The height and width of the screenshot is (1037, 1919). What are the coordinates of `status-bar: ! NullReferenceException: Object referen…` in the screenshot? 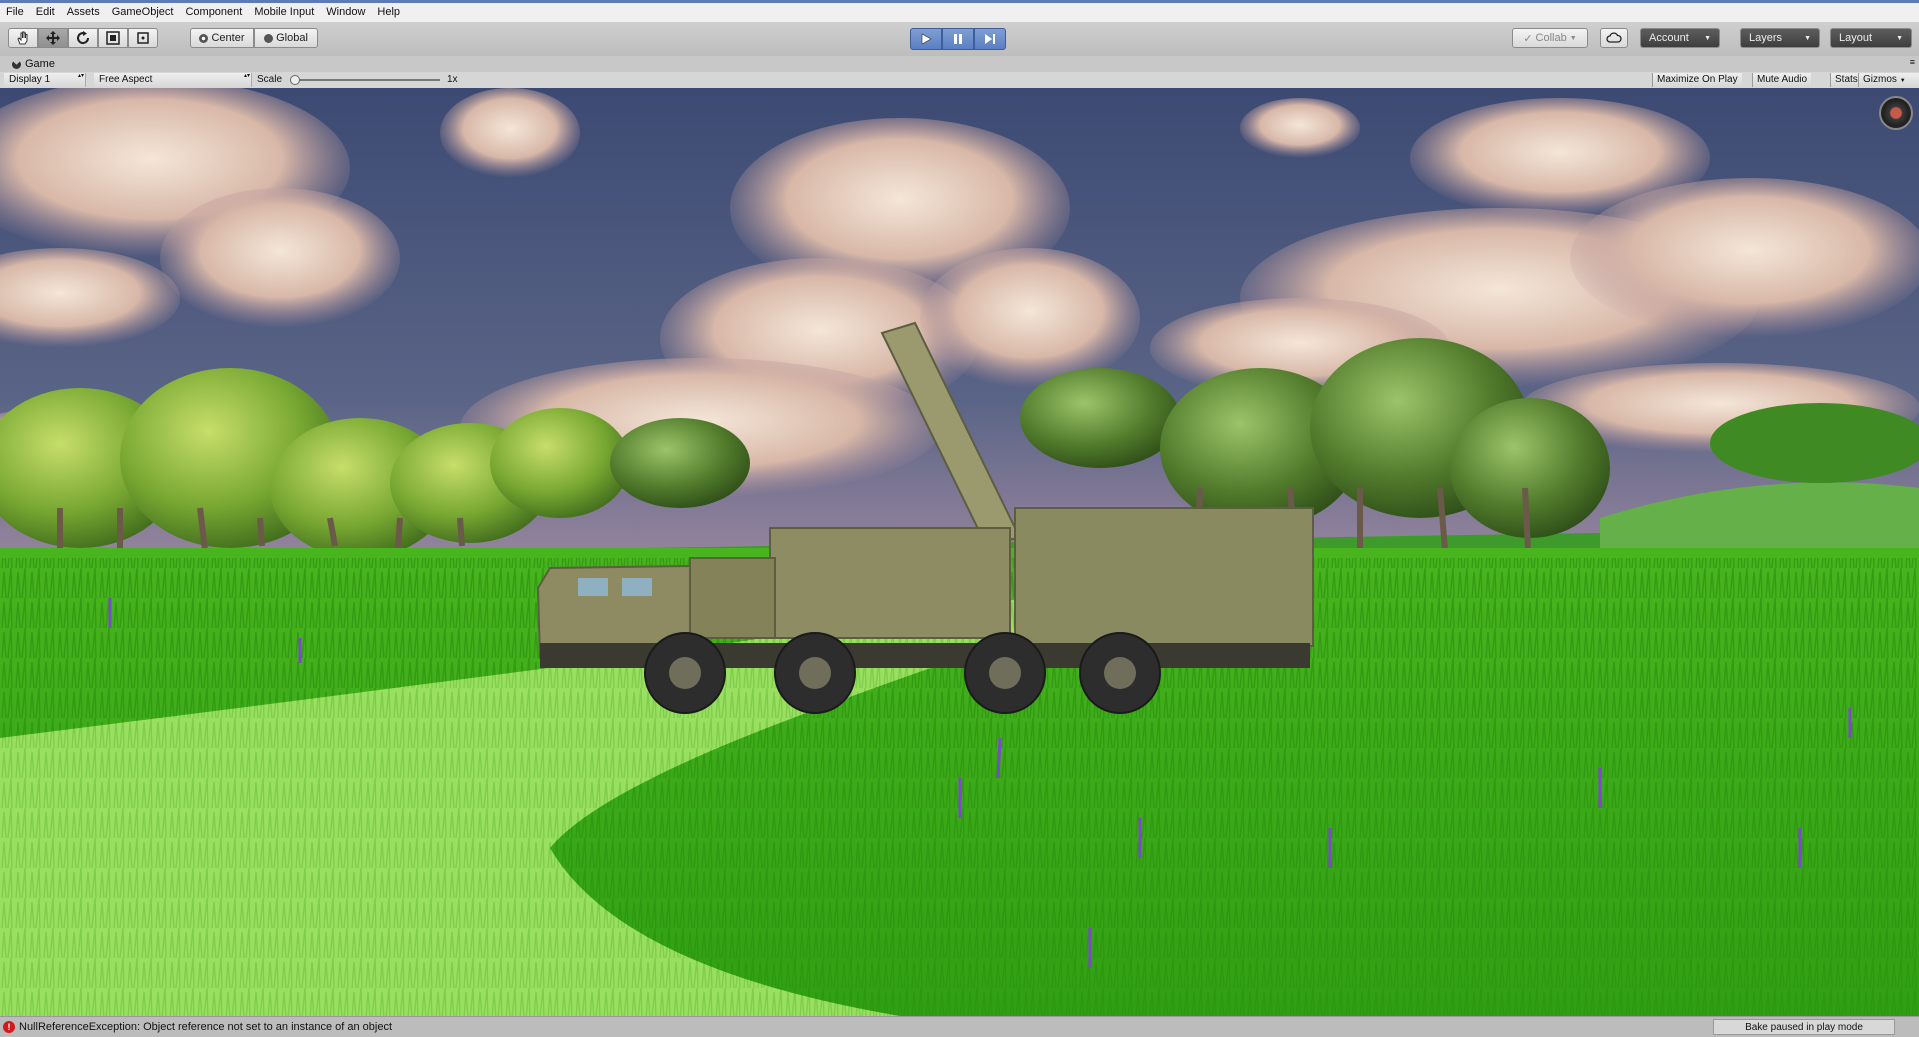 It's located at (959, 1026).